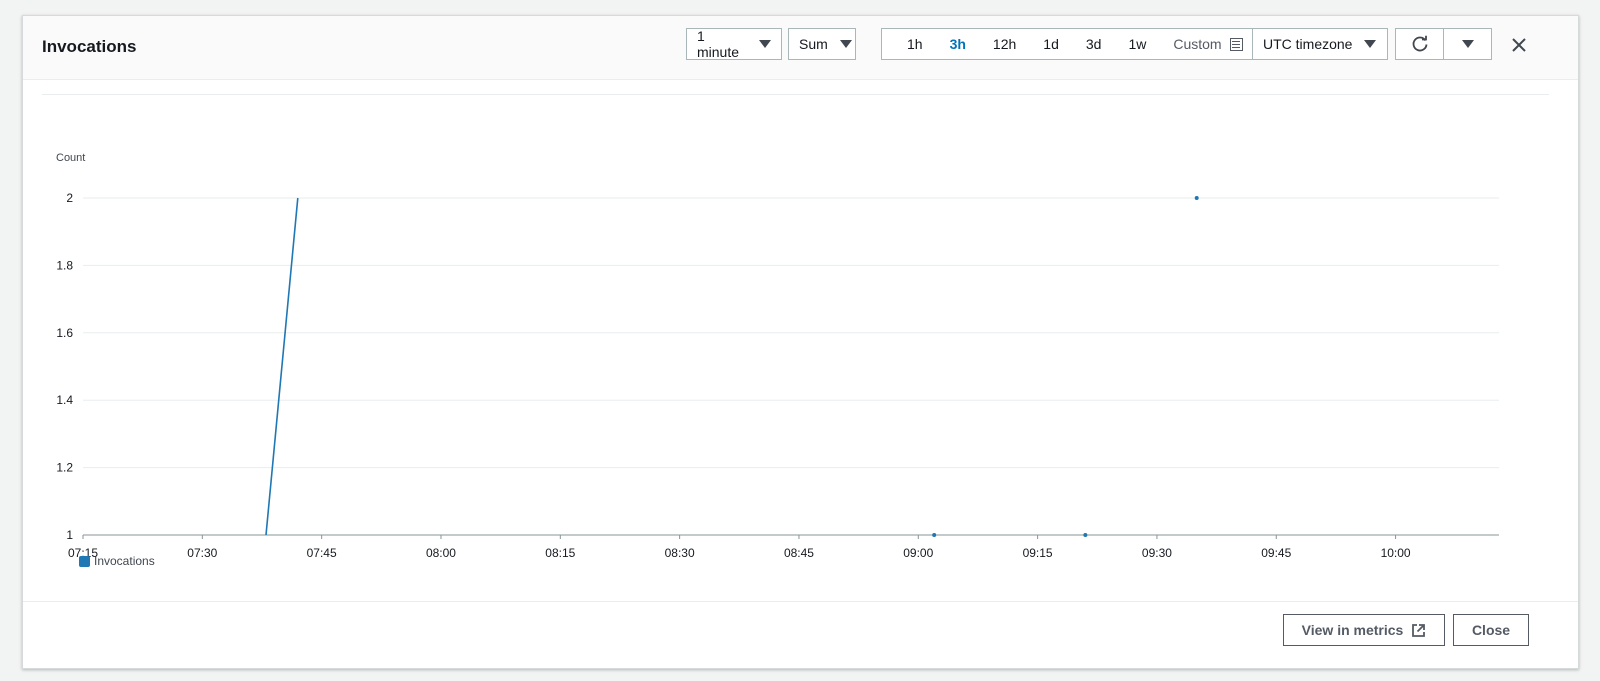 Image resolution: width=1600 pixels, height=681 pixels. What do you see at coordinates (202, 553) in the screenshot?
I see `x-tick-label: 07:30` at bounding box center [202, 553].